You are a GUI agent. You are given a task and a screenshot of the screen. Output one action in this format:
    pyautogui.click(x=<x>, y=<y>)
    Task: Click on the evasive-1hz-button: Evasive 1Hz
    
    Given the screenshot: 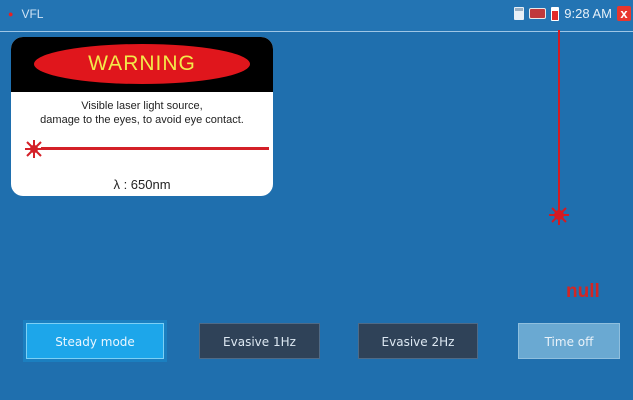 What is the action you would take?
    pyautogui.click(x=259, y=341)
    